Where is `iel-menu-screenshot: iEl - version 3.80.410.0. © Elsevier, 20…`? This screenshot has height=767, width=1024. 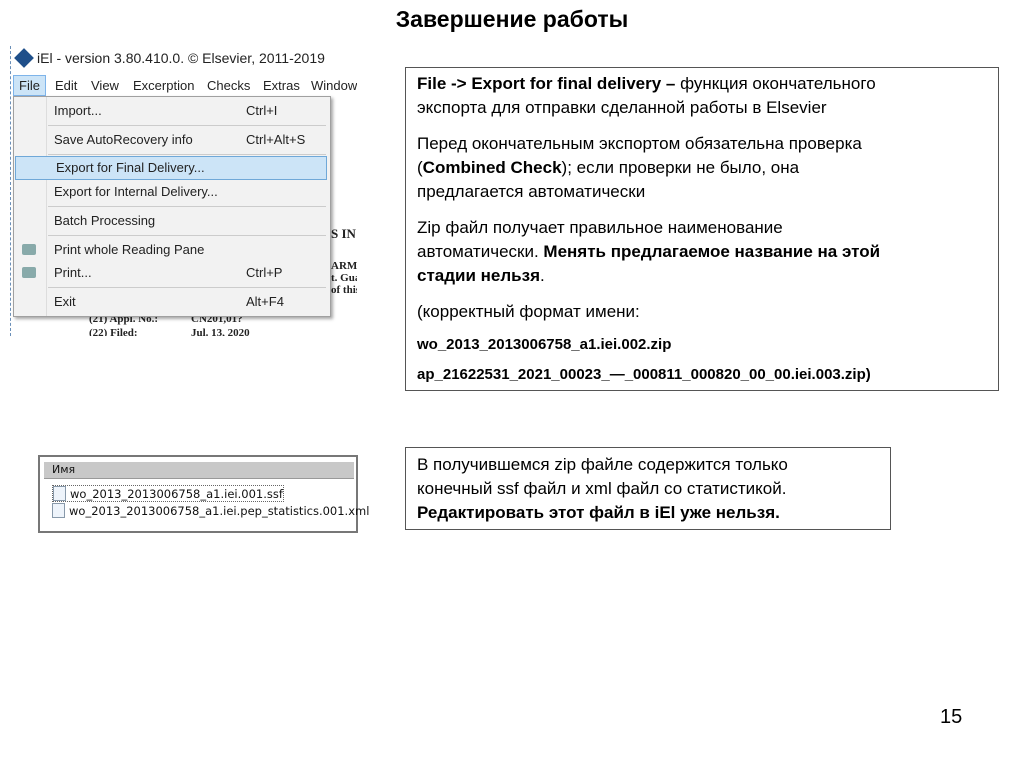
iel-menu-screenshot: iEl - version 3.80.410.0. © Elsevier, 20… is located at coordinates (183, 191).